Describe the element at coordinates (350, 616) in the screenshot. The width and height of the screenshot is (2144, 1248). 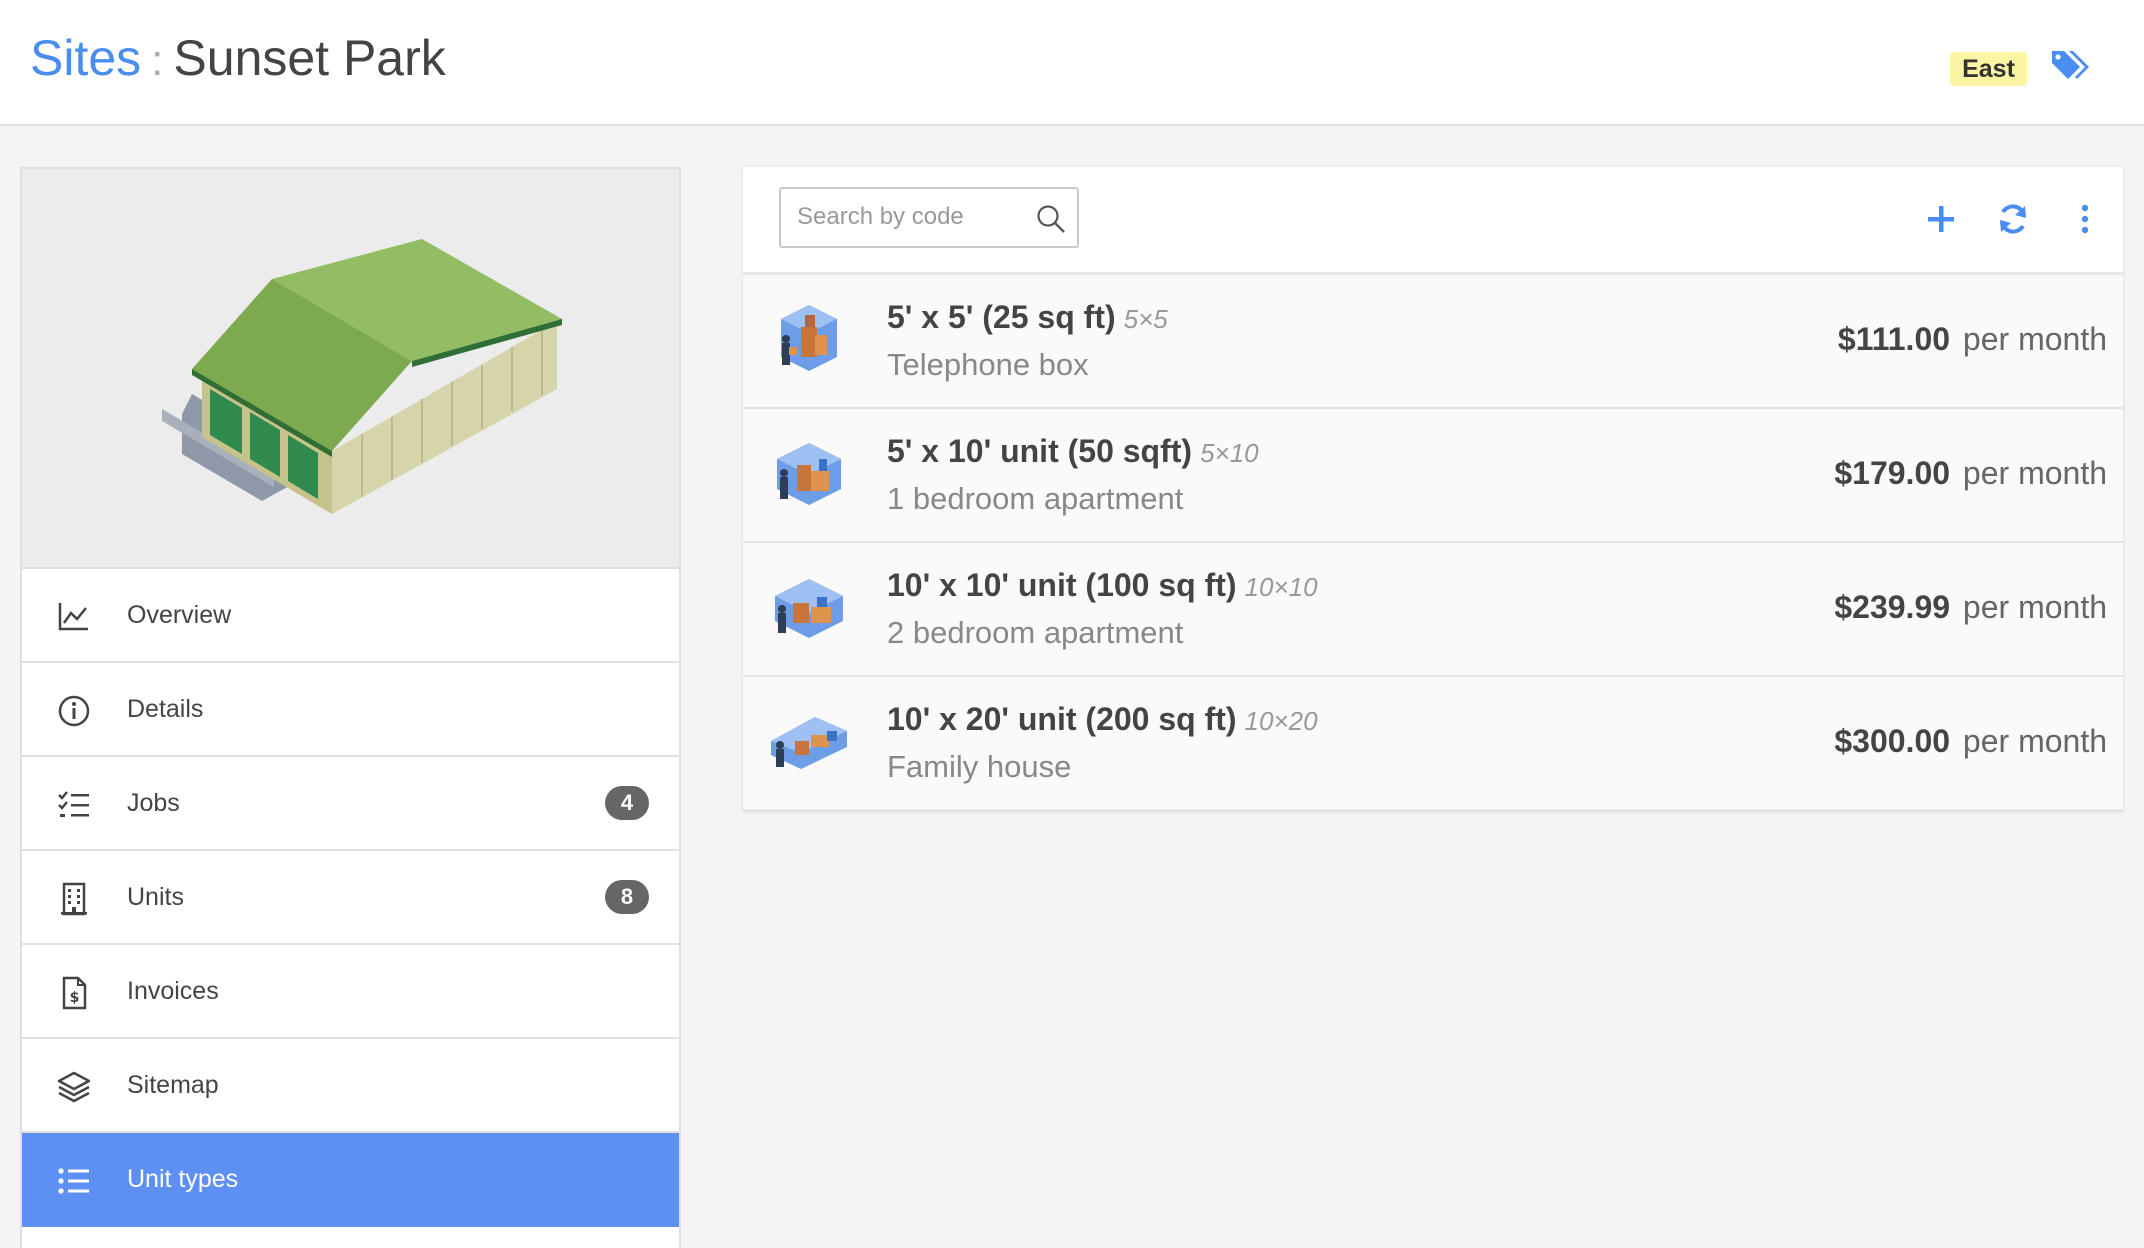
I see `sidebar-item-overview: Overview` at that location.